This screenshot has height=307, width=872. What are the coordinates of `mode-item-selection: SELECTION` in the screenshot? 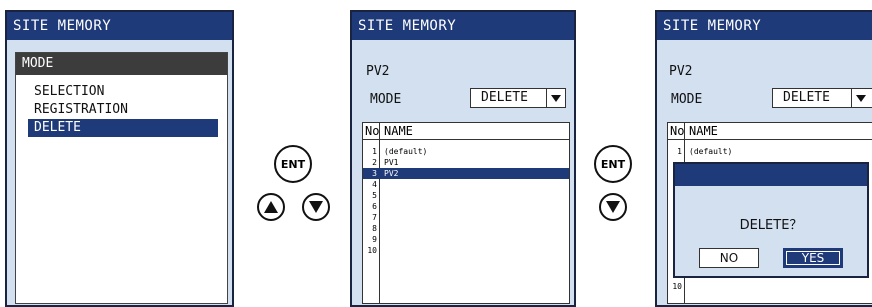 It's located at (123, 92).